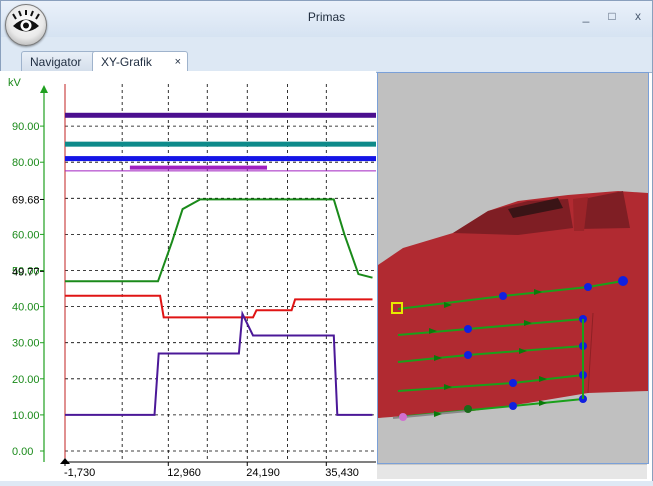 This screenshot has width=653, height=486. Describe the element at coordinates (184, 473) in the screenshot. I see `x-tick-label: 12,960` at that location.